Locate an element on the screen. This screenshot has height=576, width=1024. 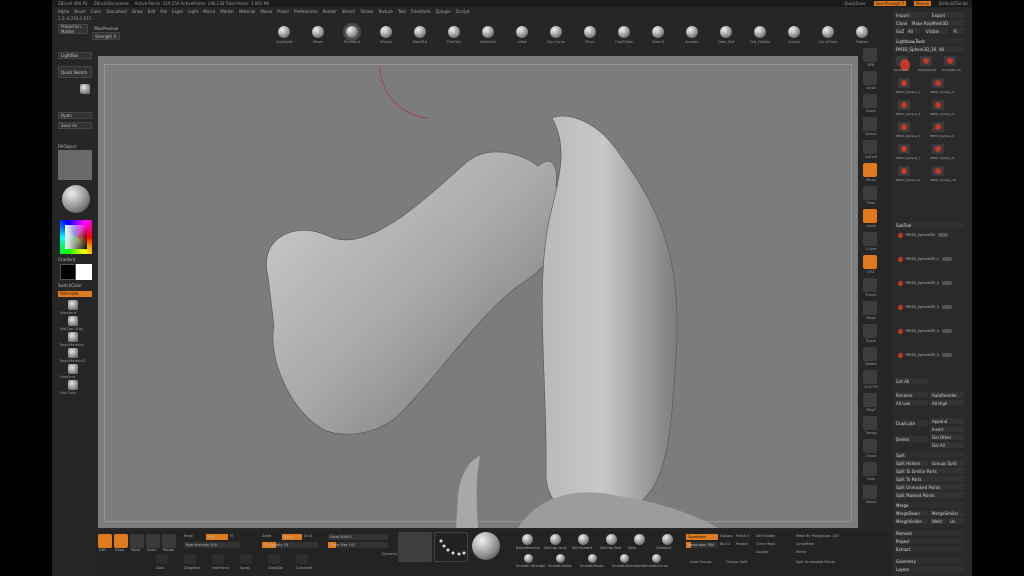
save-as-button: Save As is located at coordinates (75, 125).